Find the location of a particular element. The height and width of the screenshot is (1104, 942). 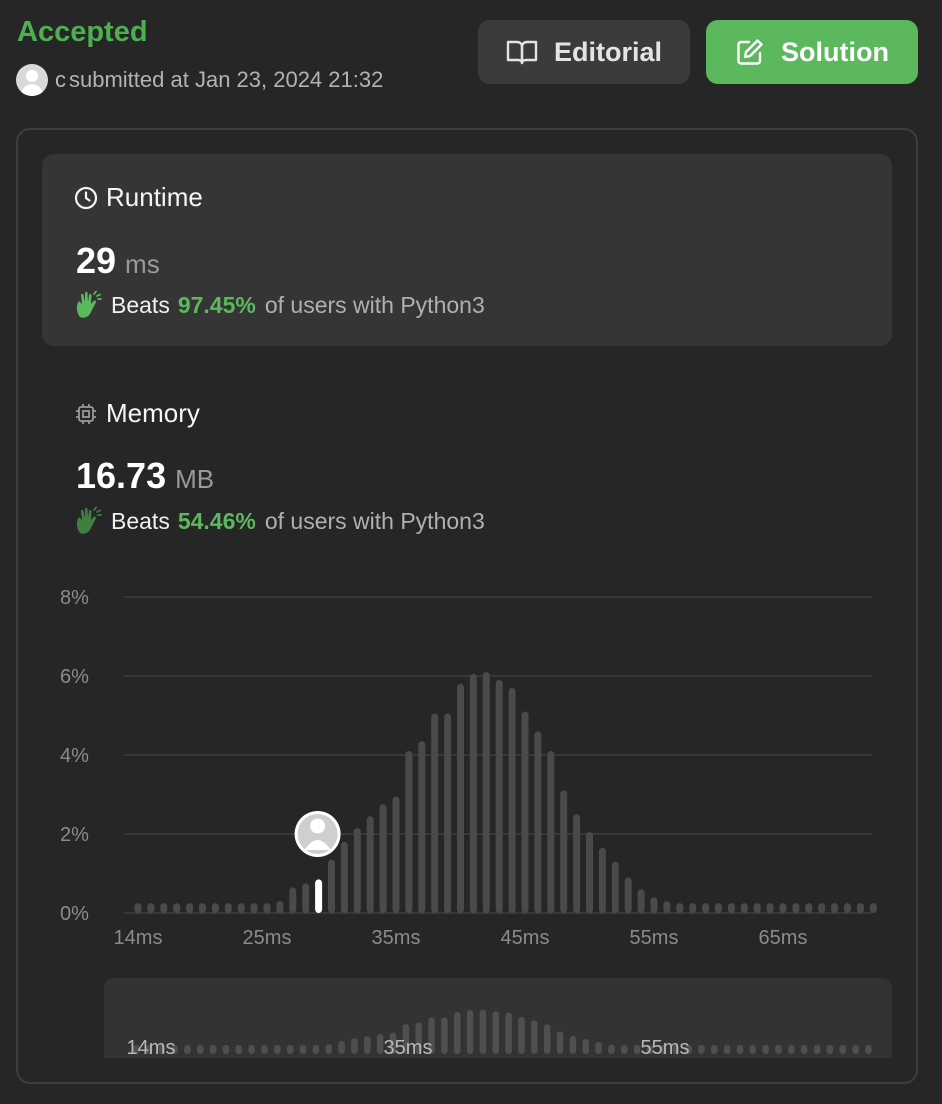

solution-label: Solution is located at coordinates (835, 51).